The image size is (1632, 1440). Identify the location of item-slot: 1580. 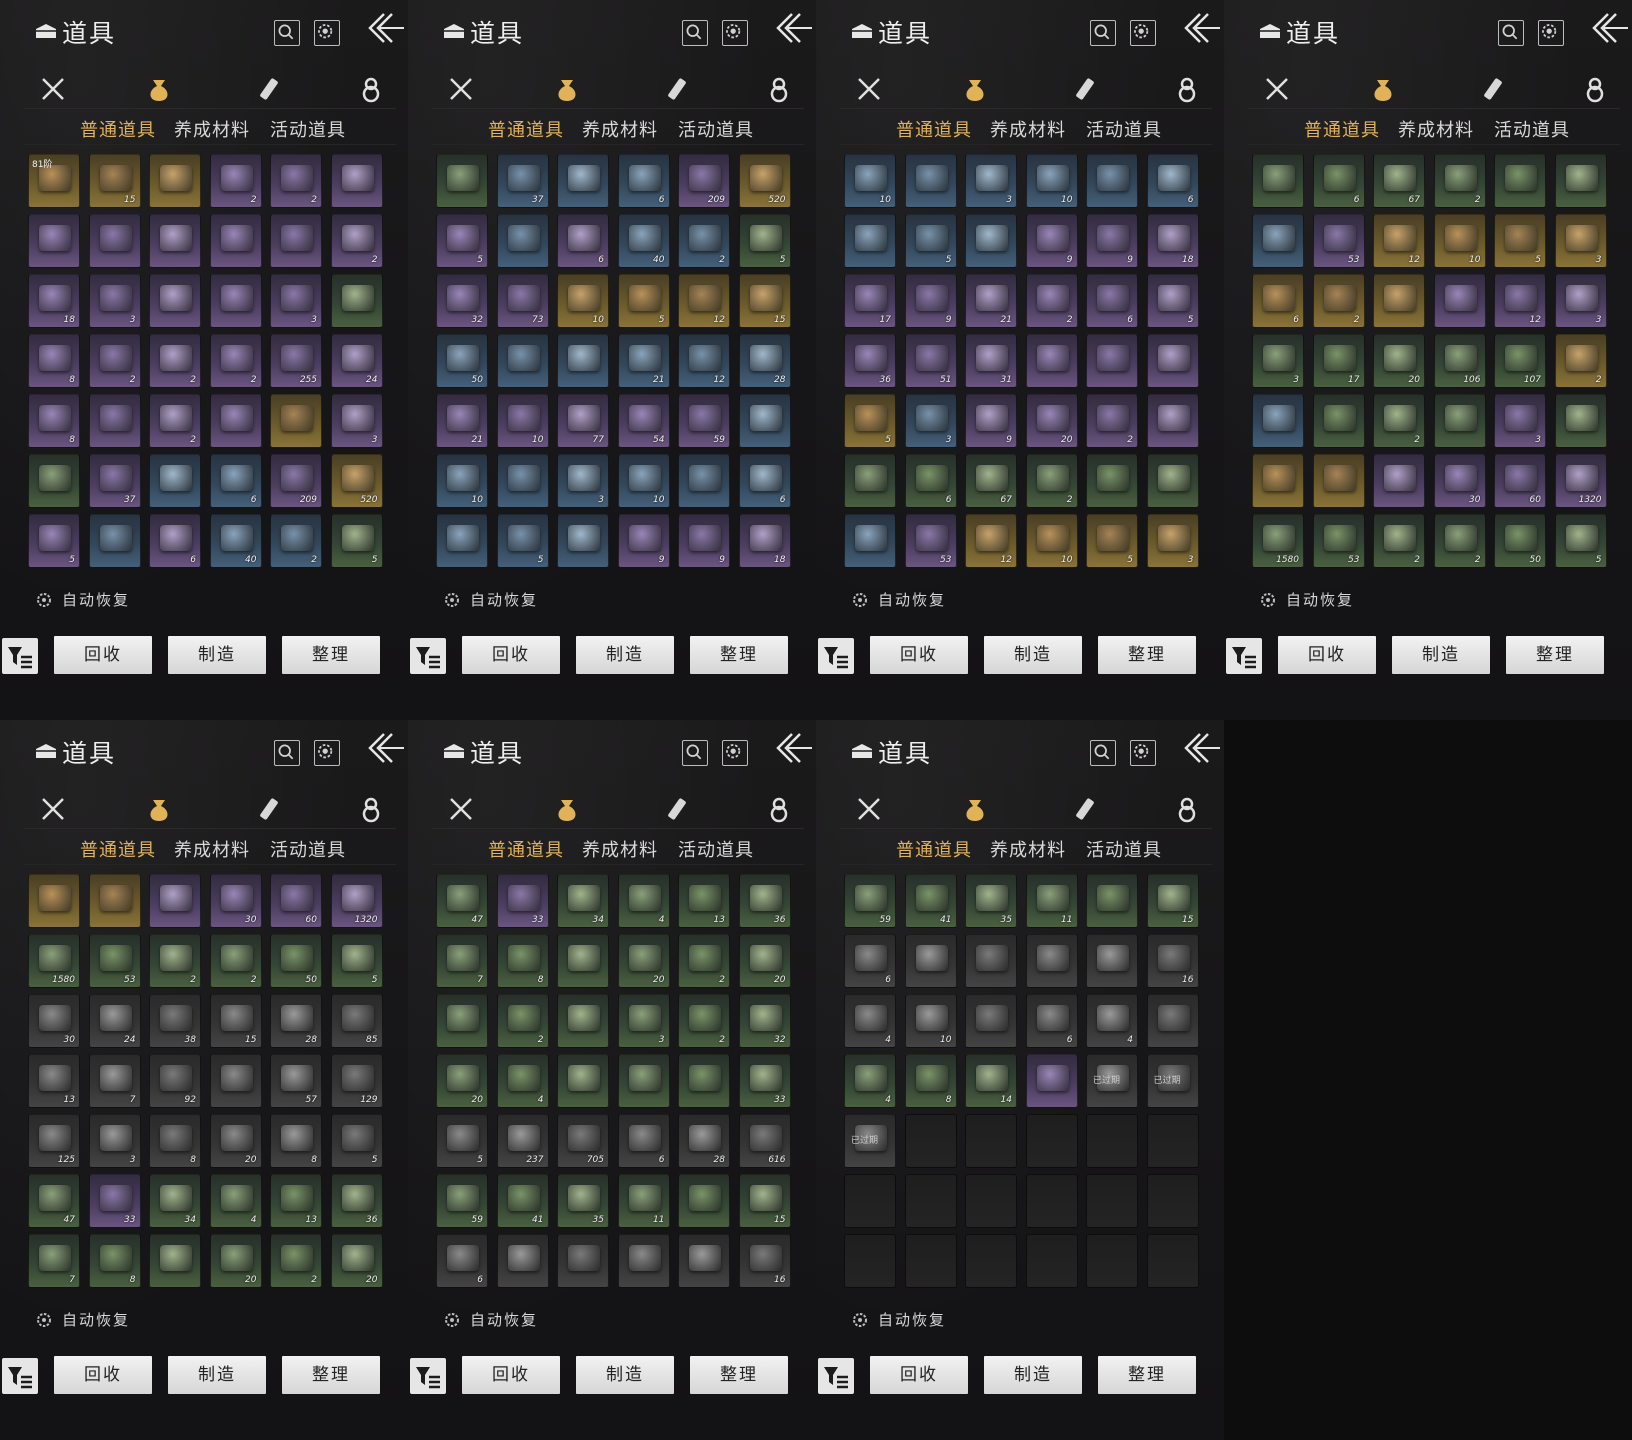
(1278, 541).